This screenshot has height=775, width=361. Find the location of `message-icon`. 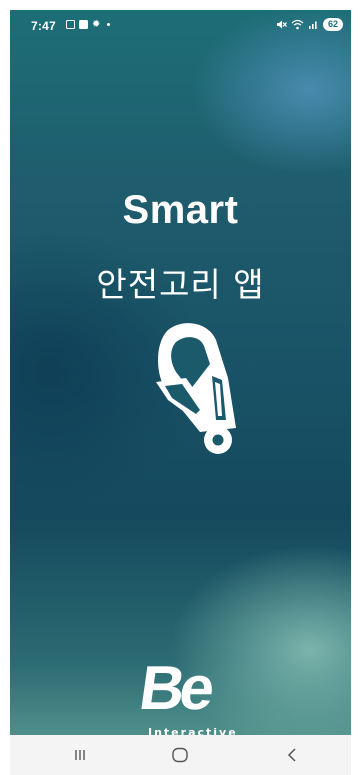

message-icon is located at coordinates (83, 24).